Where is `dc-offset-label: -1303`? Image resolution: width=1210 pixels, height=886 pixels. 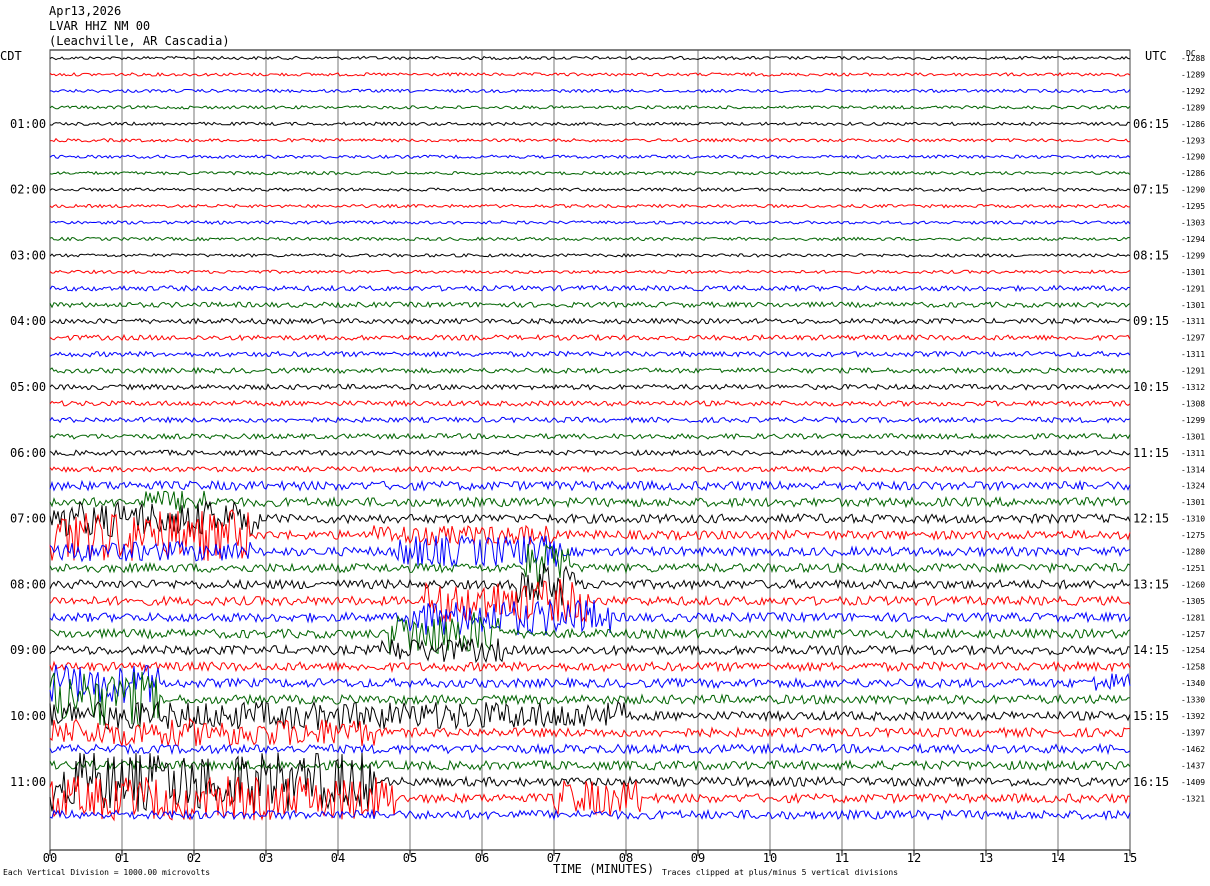
dc-offset-label: -1303 is located at coordinates (1193, 223).